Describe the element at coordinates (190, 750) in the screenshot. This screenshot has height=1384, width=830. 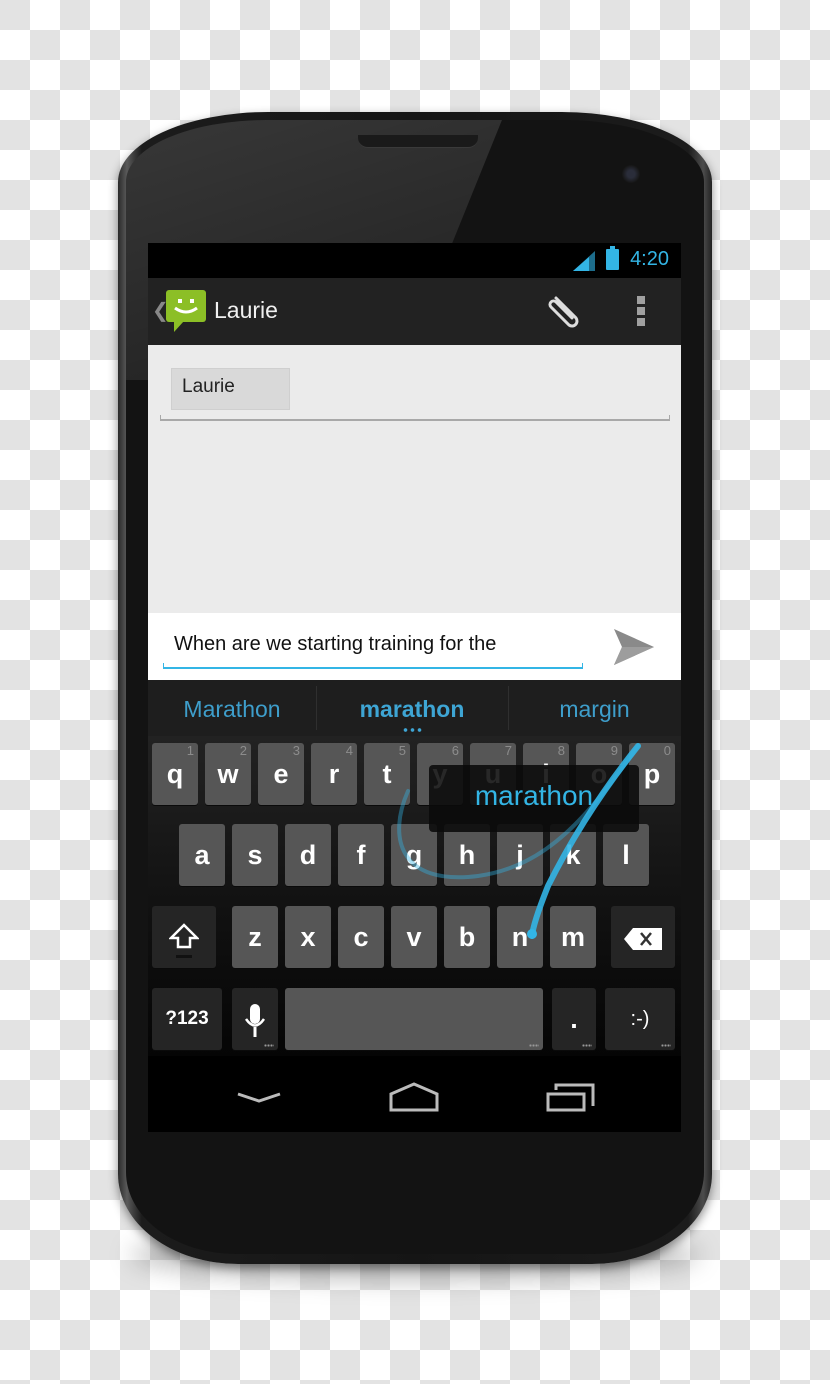
I see `key-hint: 1` at that location.